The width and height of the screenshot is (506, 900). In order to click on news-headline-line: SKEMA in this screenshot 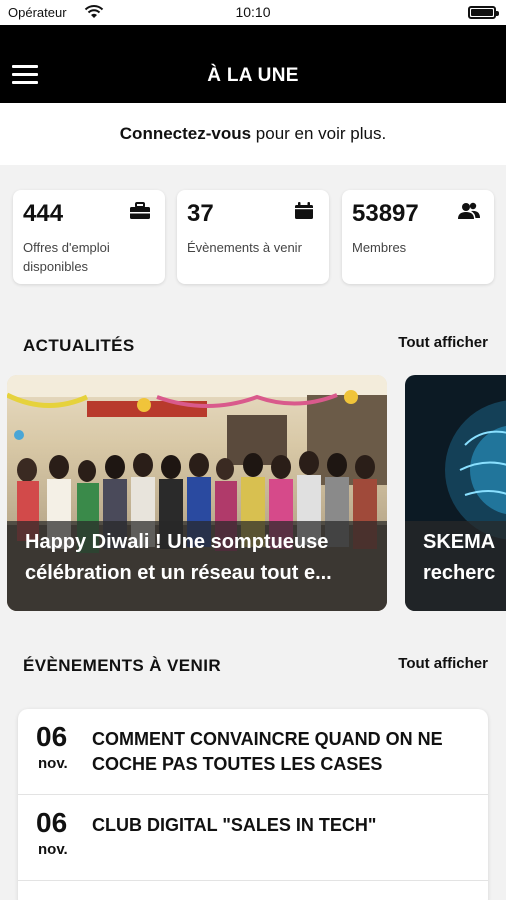, I will do `click(459, 542)`.